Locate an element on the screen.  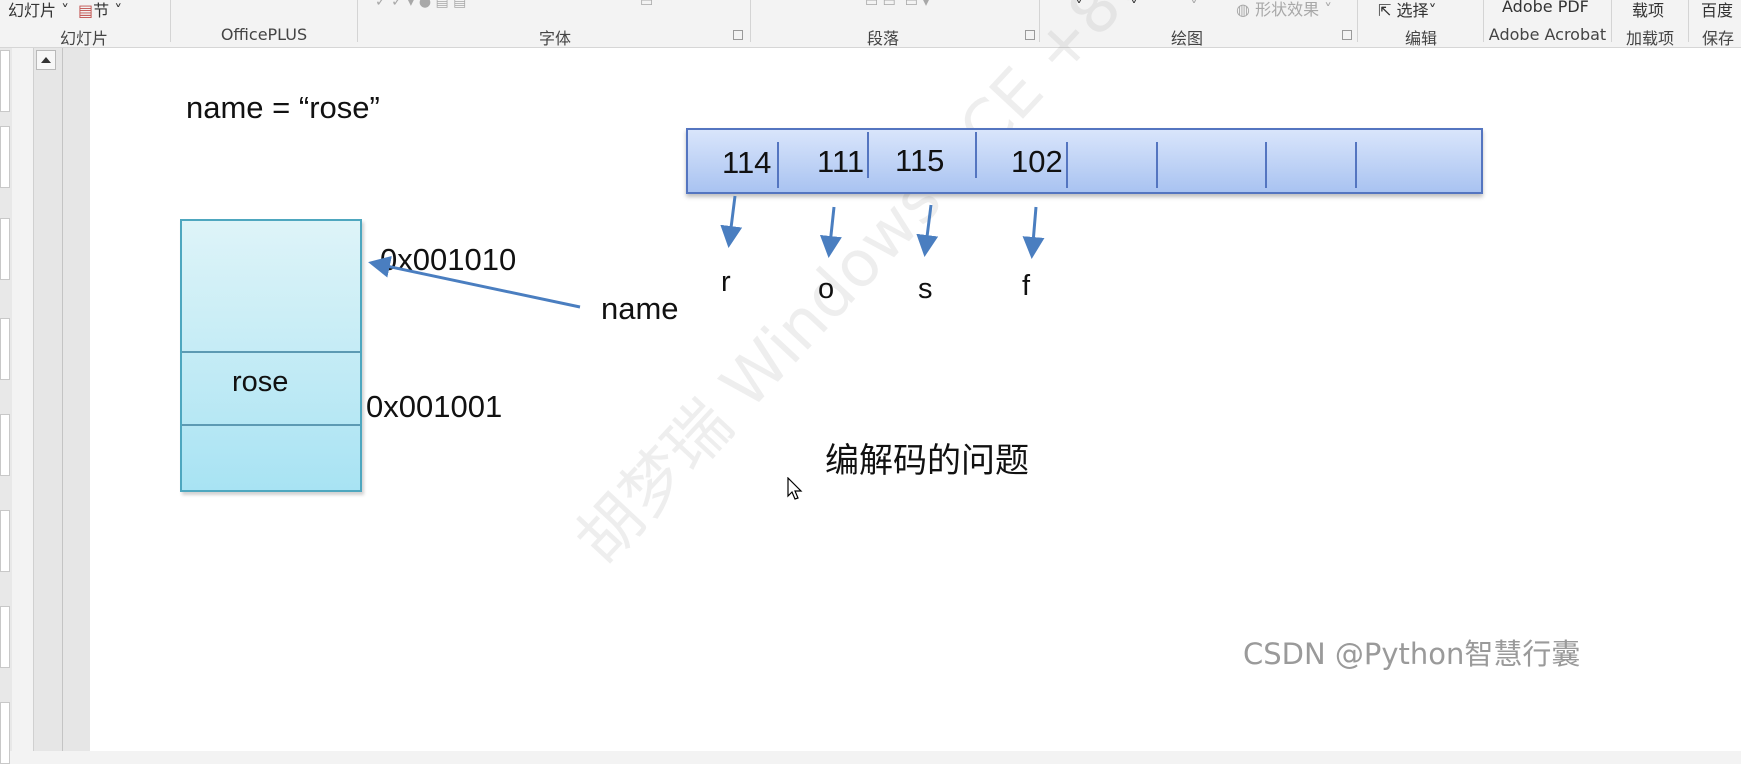
group-label-paragraph: 段落 is located at coordinates (882, 38).